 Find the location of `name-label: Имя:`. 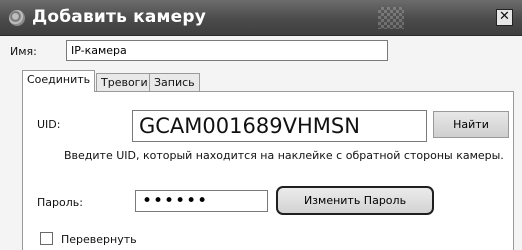

name-label: Имя: is located at coordinates (23, 51).